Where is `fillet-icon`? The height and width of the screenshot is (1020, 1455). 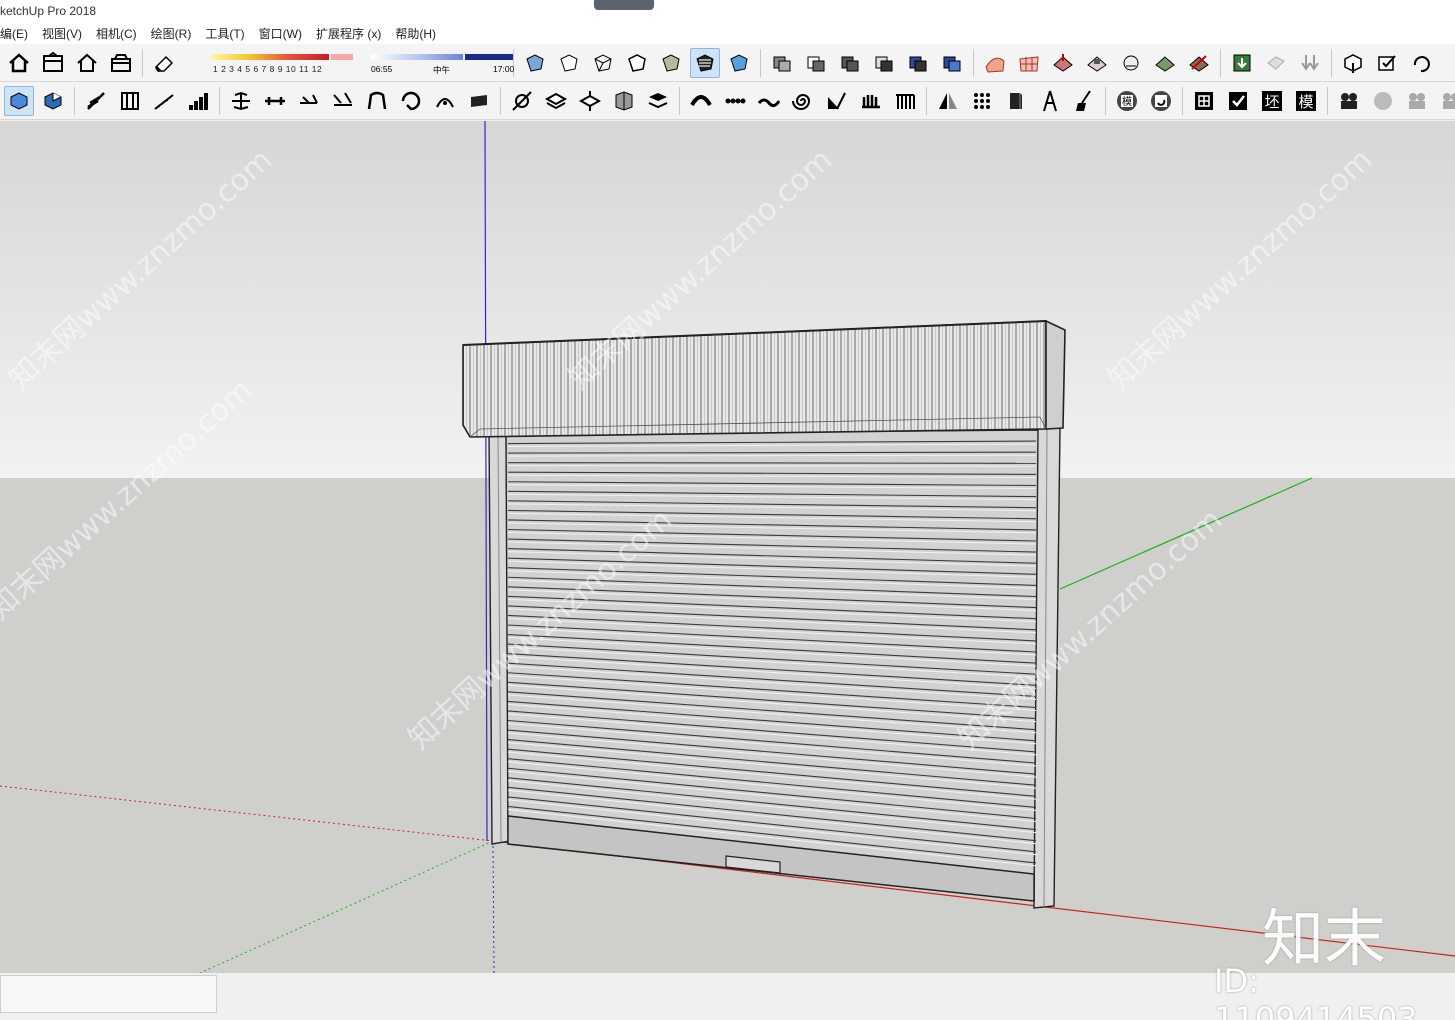
fillet-icon is located at coordinates (343, 101).